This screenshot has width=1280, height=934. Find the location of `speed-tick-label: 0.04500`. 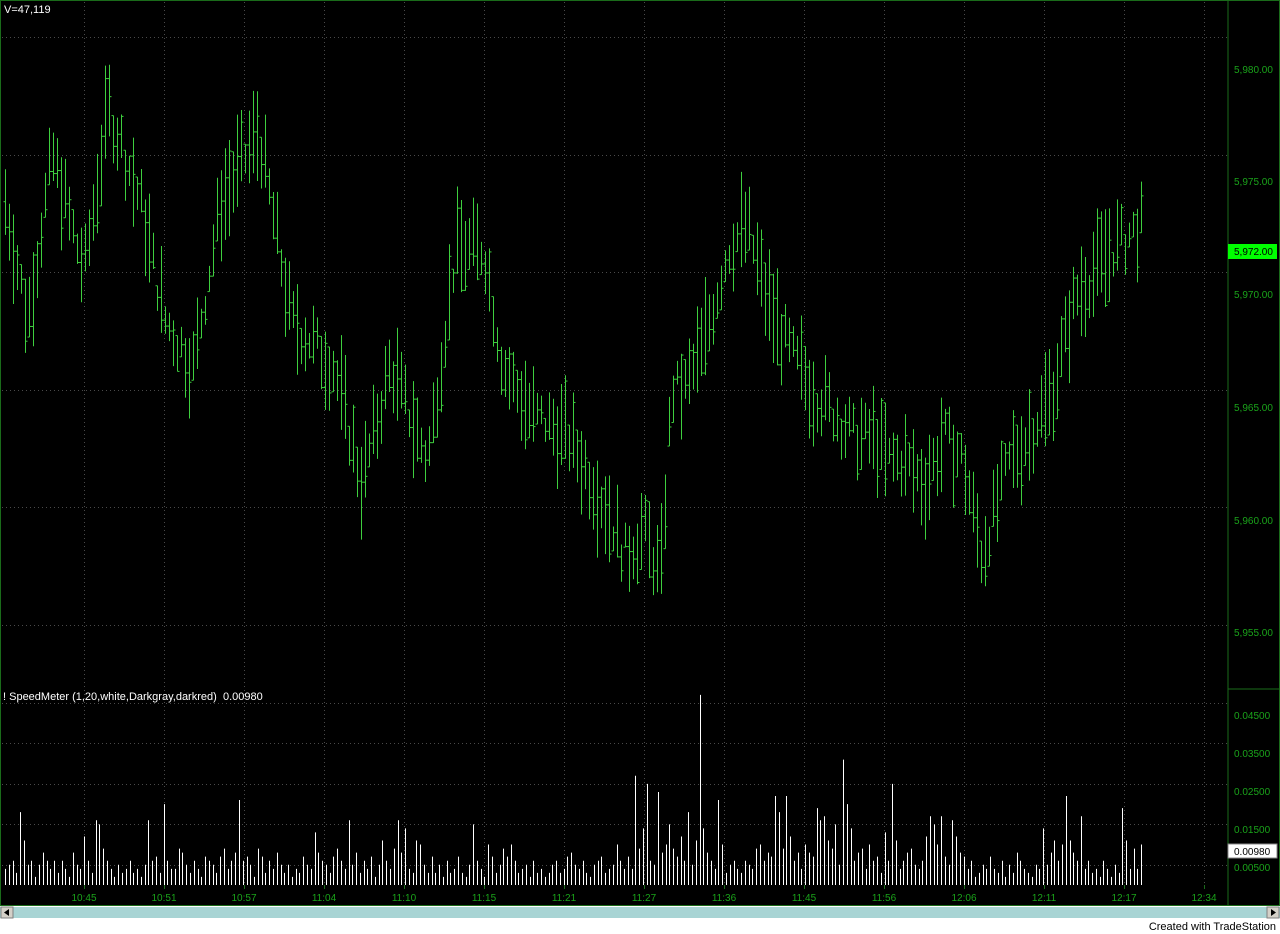

speed-tick-label: 0.04500 is located at coordinates (1252, 716).